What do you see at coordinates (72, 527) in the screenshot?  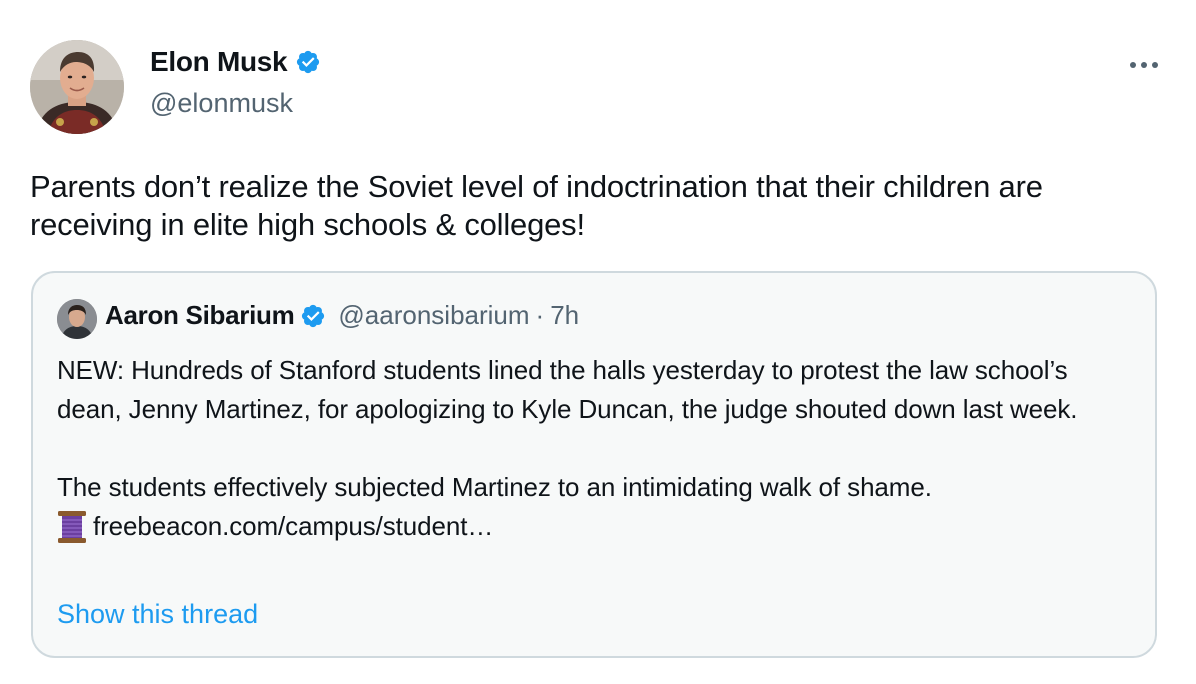 I see `thread-spool-icon` at bounding box center [72, 527].